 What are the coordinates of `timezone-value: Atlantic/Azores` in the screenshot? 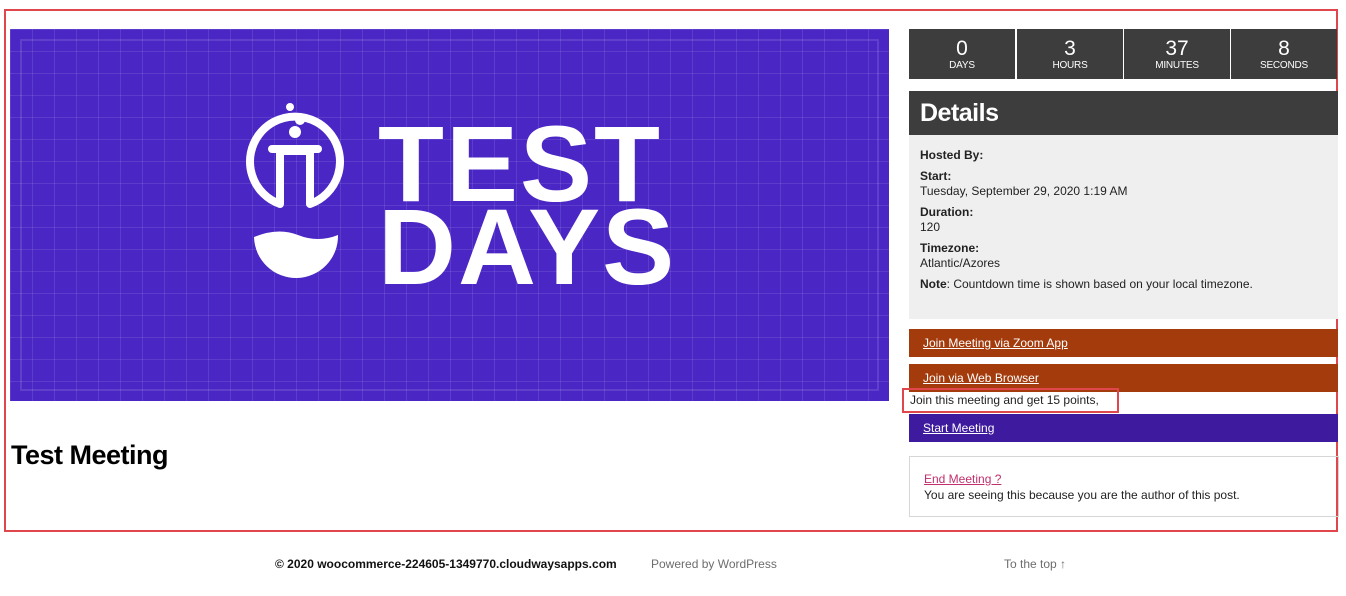 It's located at (960, 263).